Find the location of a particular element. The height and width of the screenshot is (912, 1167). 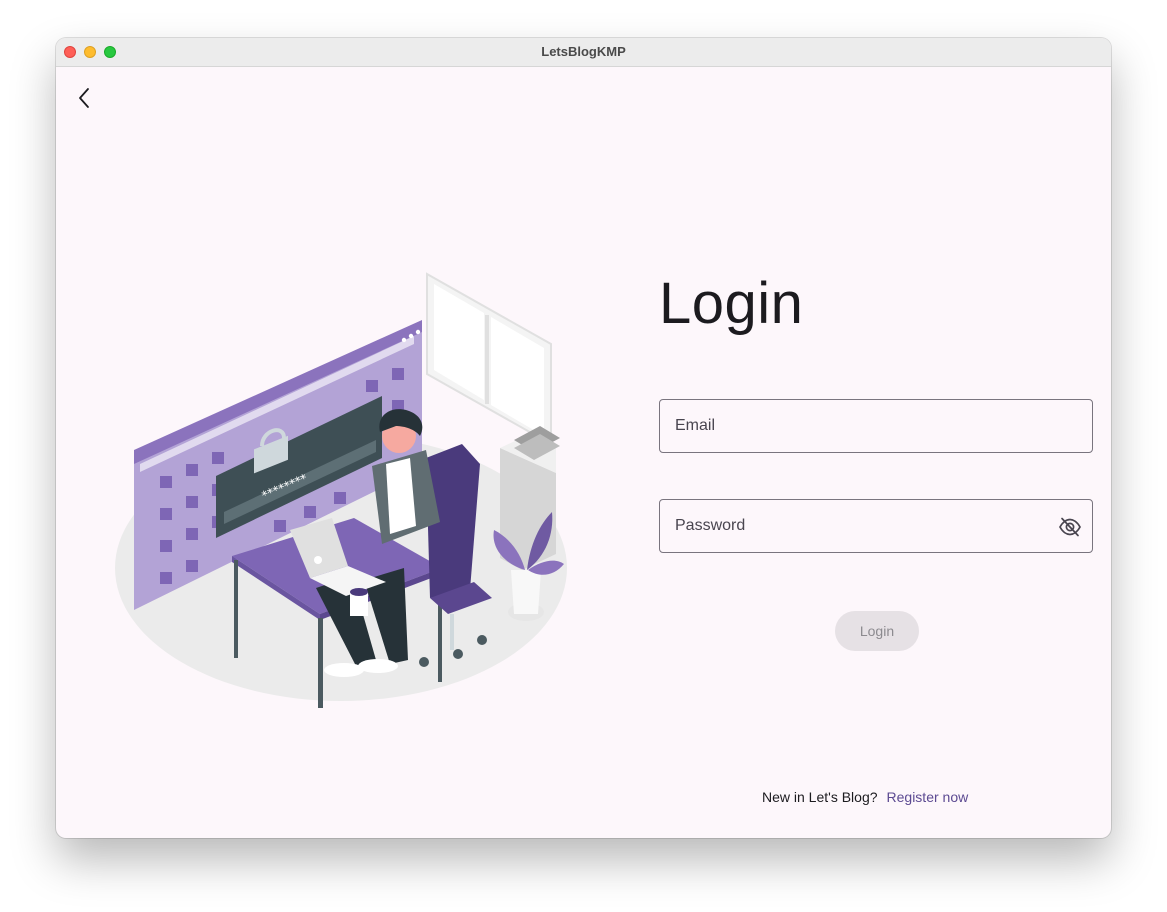

eye-off-icon is located at coordinates (1070, 527).